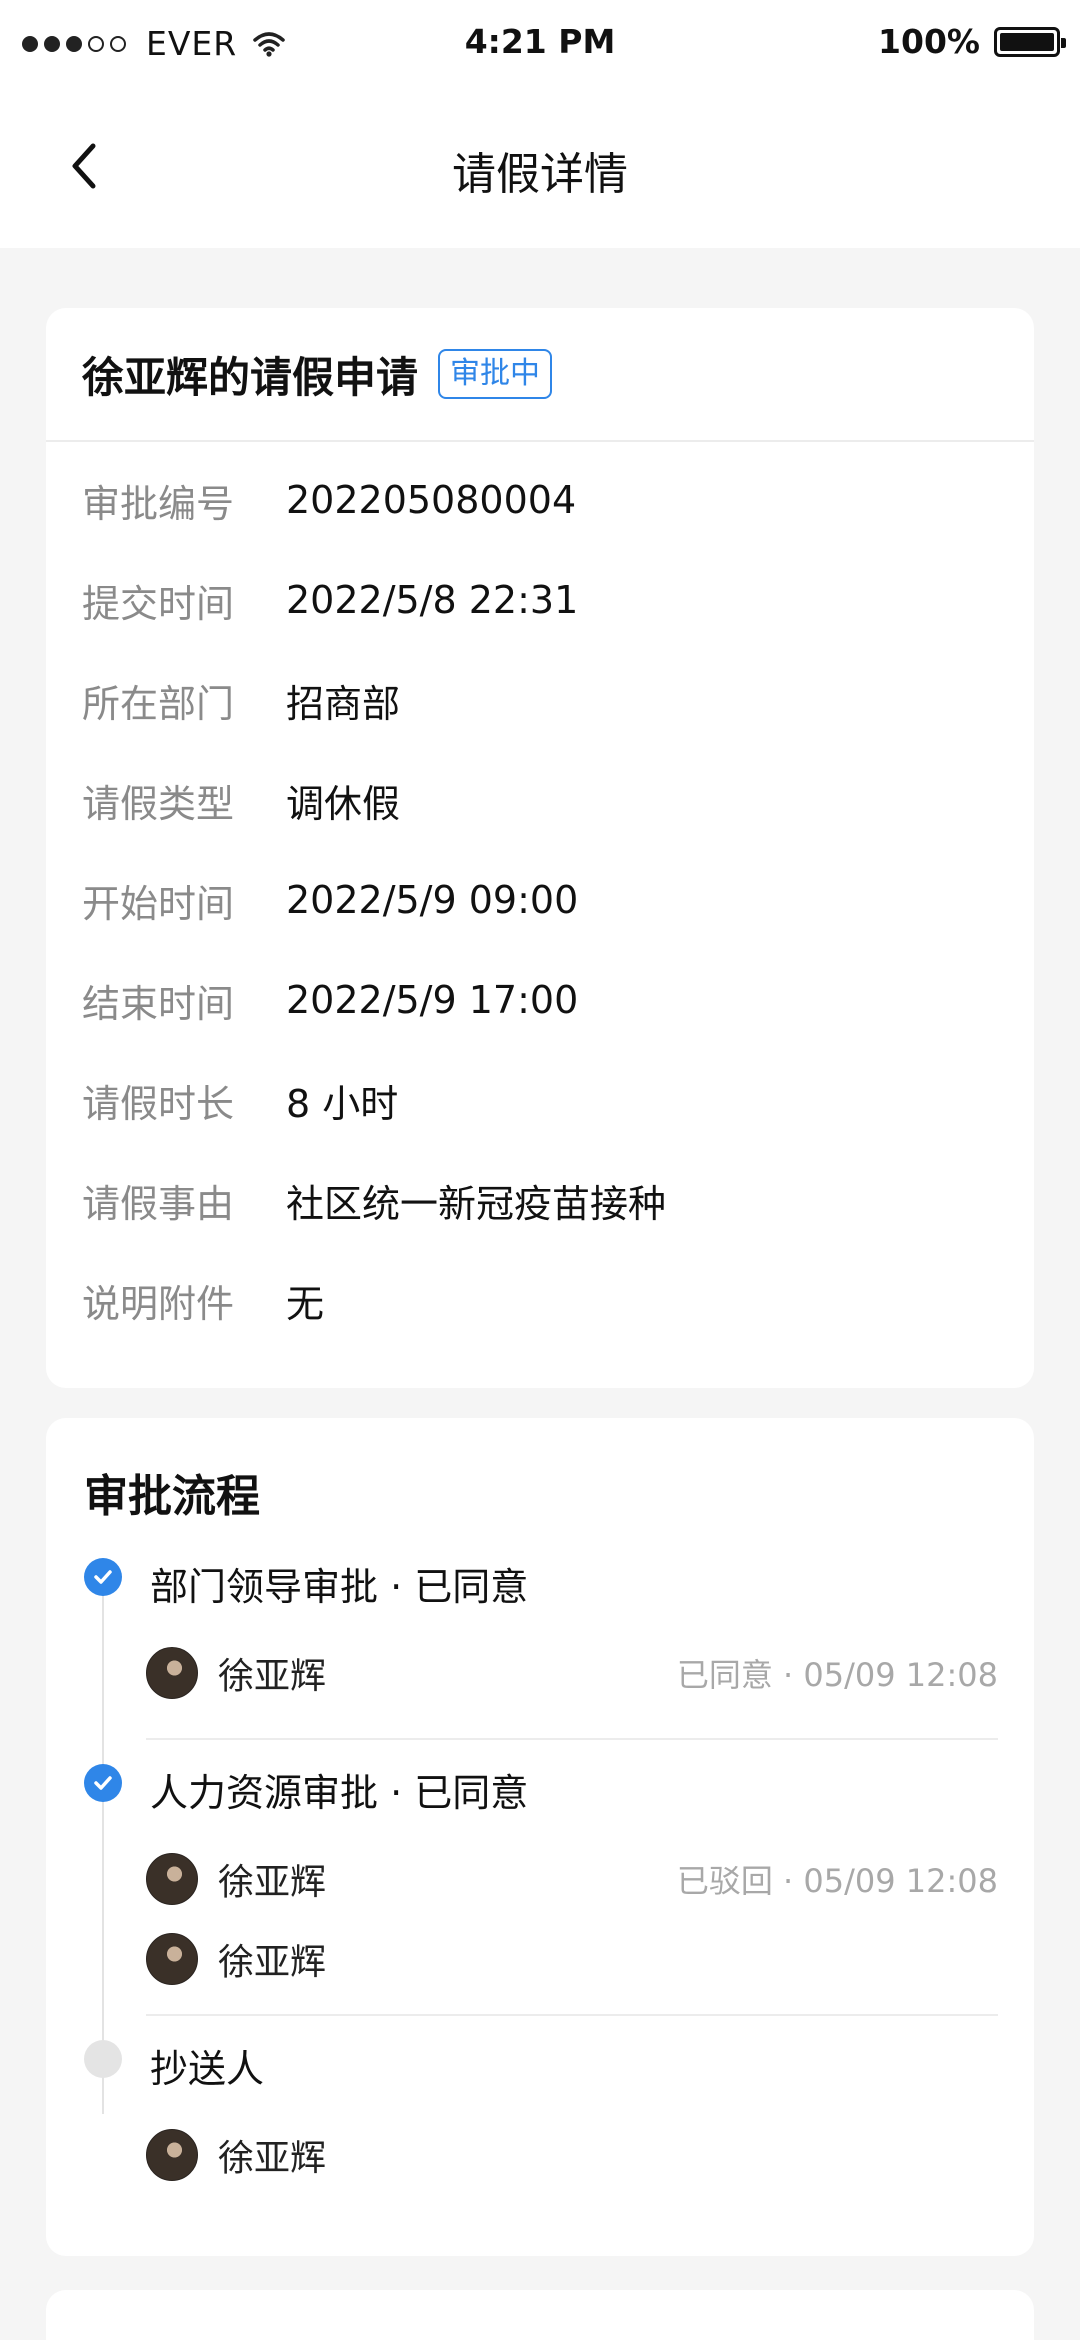 The image size is (1080, 2340). I want to click on application-header: 徐亚辉的请假申请 审批中, so click(540, 375).